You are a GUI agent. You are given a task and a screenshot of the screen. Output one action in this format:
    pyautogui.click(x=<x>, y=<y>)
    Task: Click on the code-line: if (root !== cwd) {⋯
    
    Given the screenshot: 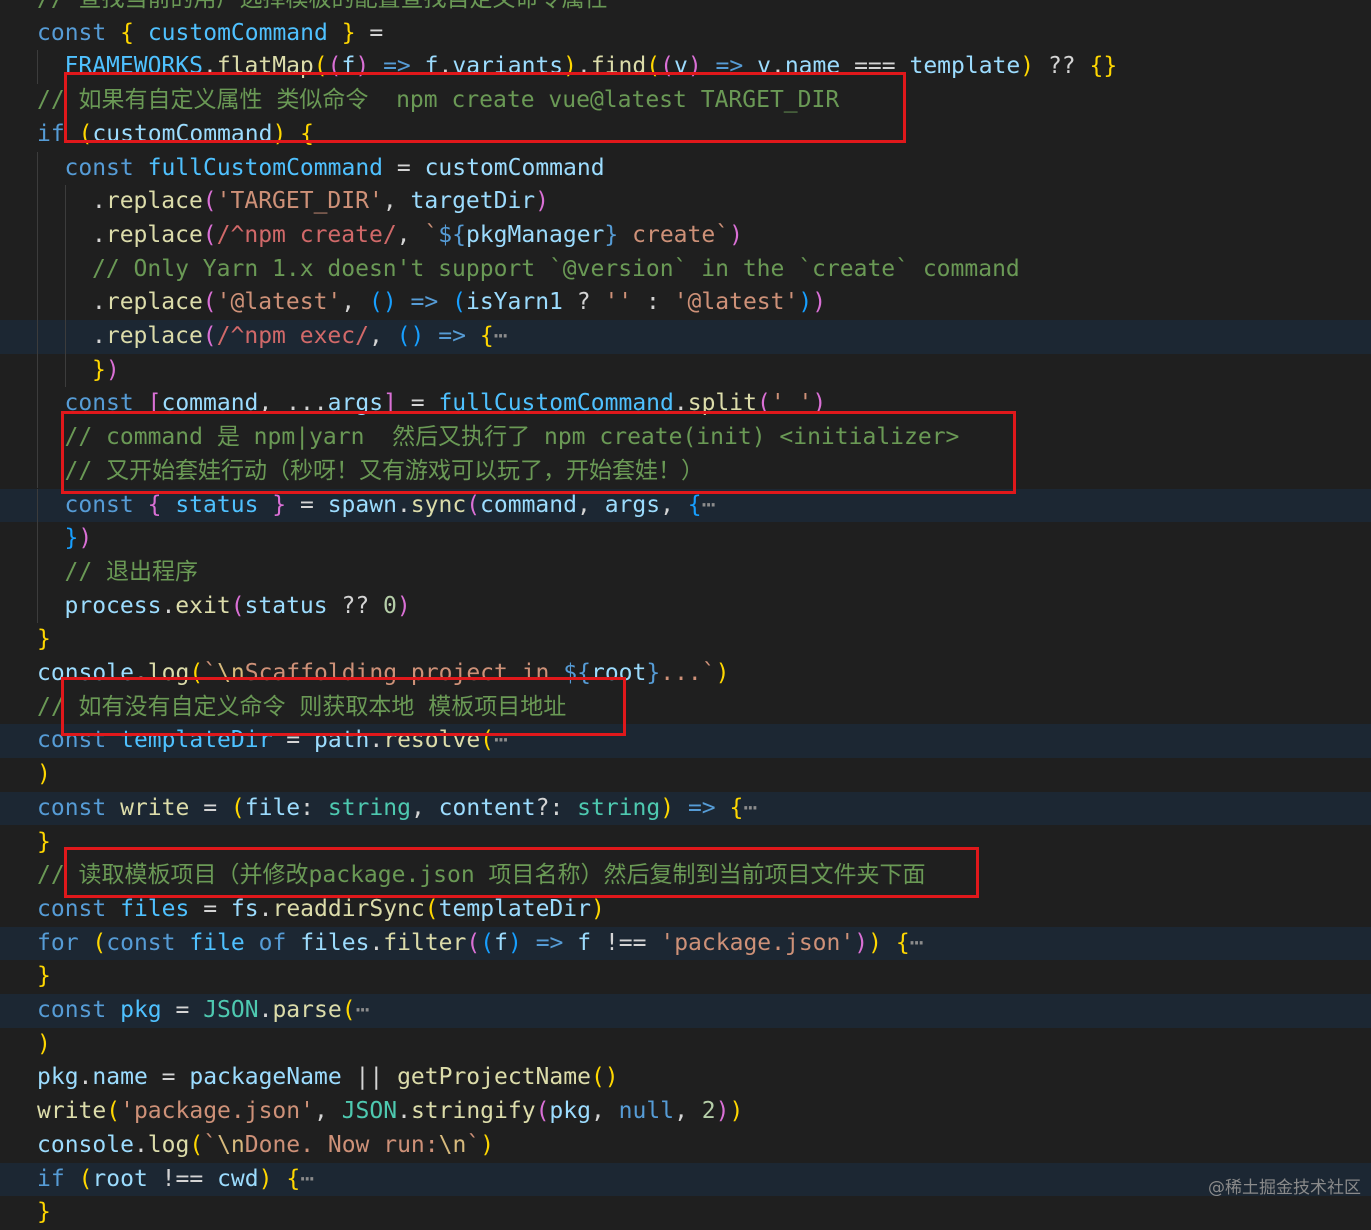 What is the action you would take?
    pyautogui.click(x=685, y=1179)
    